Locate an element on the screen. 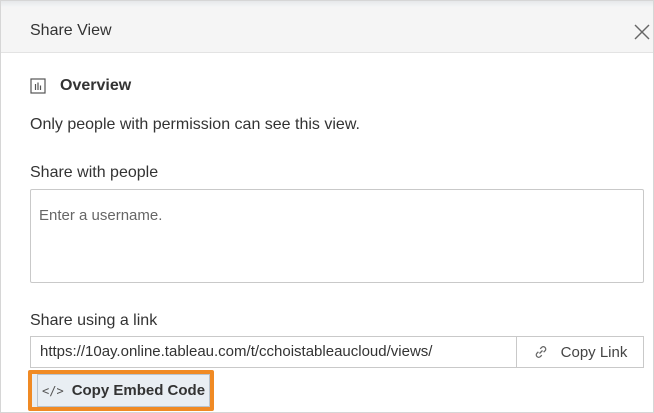 Image resolution: width=654 pixels, height=413 pixels. share-with-people-label: Share with people is located at coordinates (94, 172).